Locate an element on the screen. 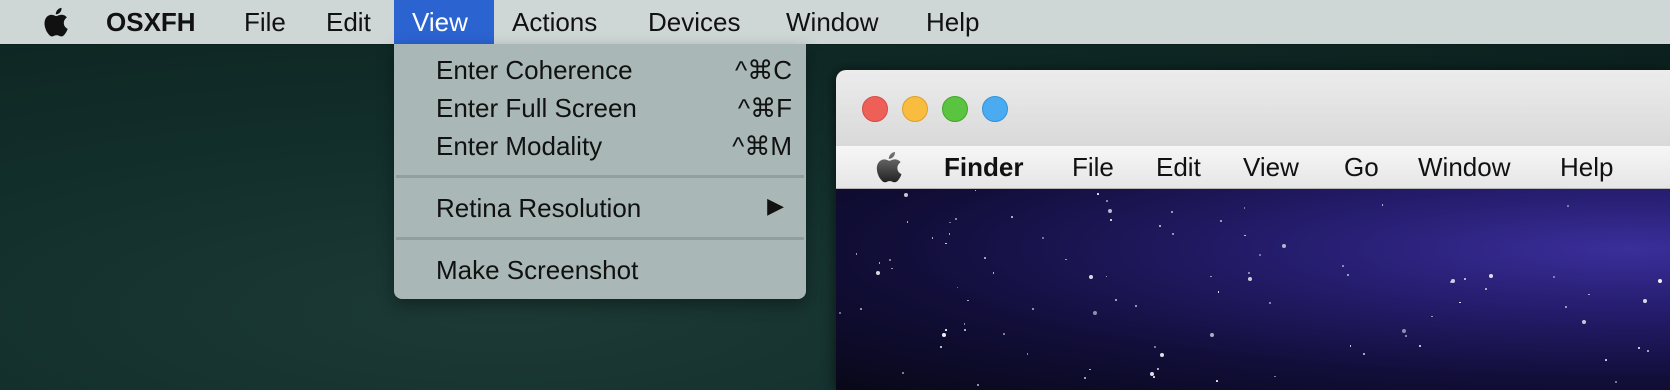  submenu-arrow-icon: ▶ is located at coordinates (775, 205).